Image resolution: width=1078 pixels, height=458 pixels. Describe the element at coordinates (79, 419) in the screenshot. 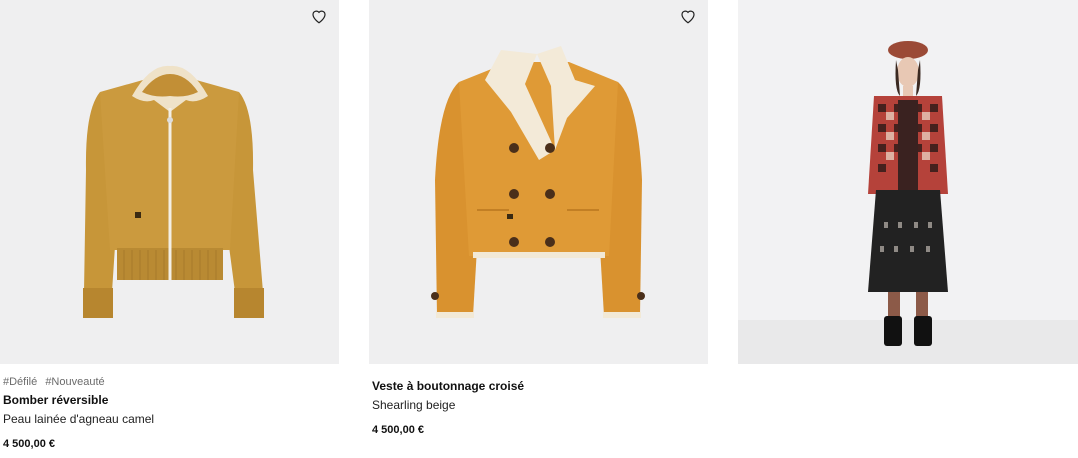

I see `product-description: Peau lainée d'agneau camel` at that location.